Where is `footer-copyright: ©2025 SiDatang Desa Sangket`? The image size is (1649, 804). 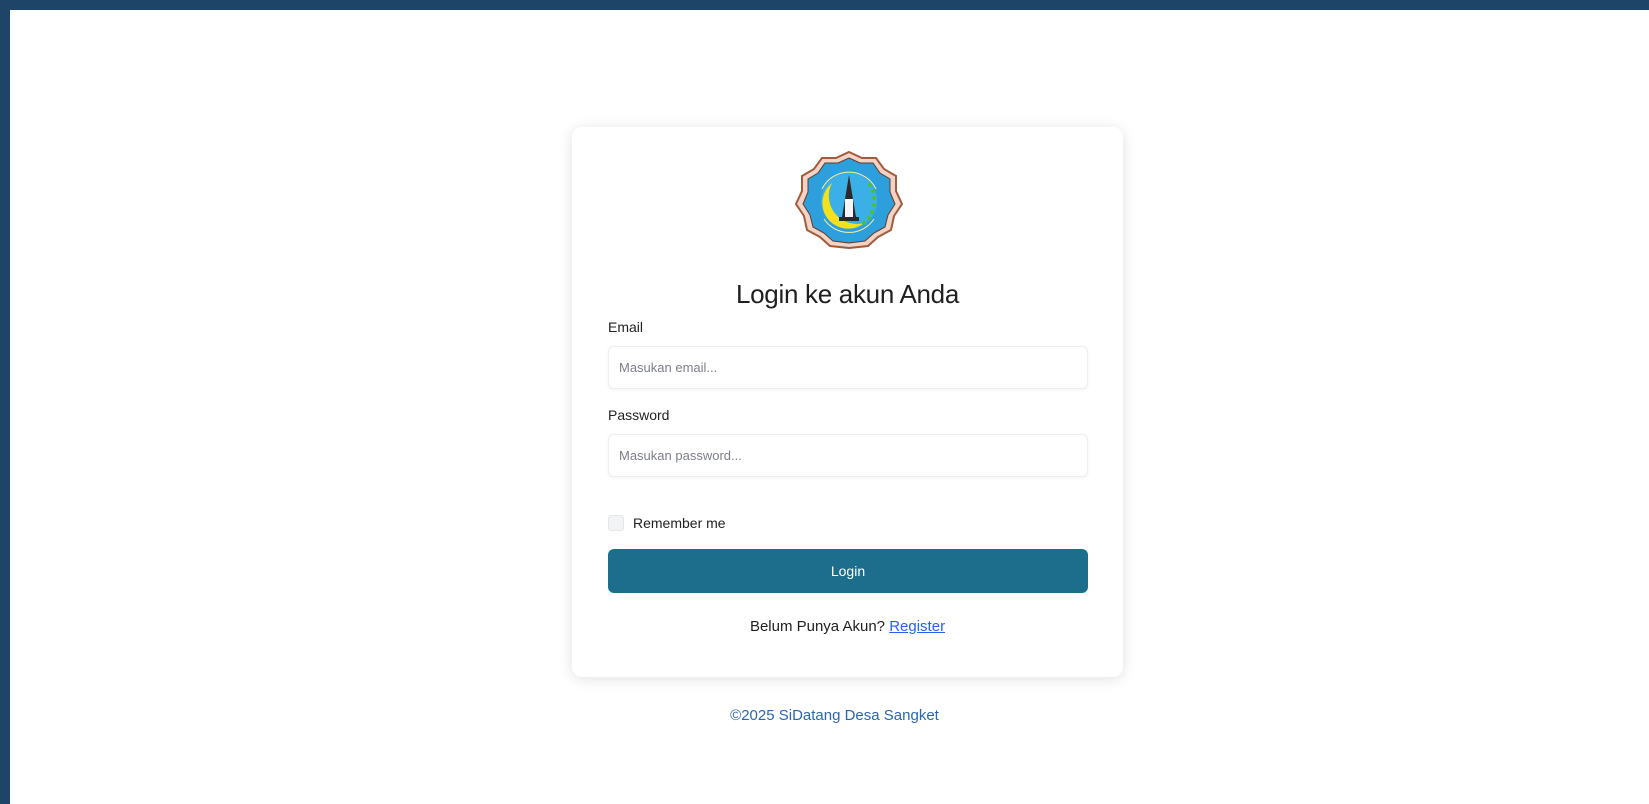 footer-copyright: ©2025 SiDatang Desa Sangket is located at coordinates (834, 715).